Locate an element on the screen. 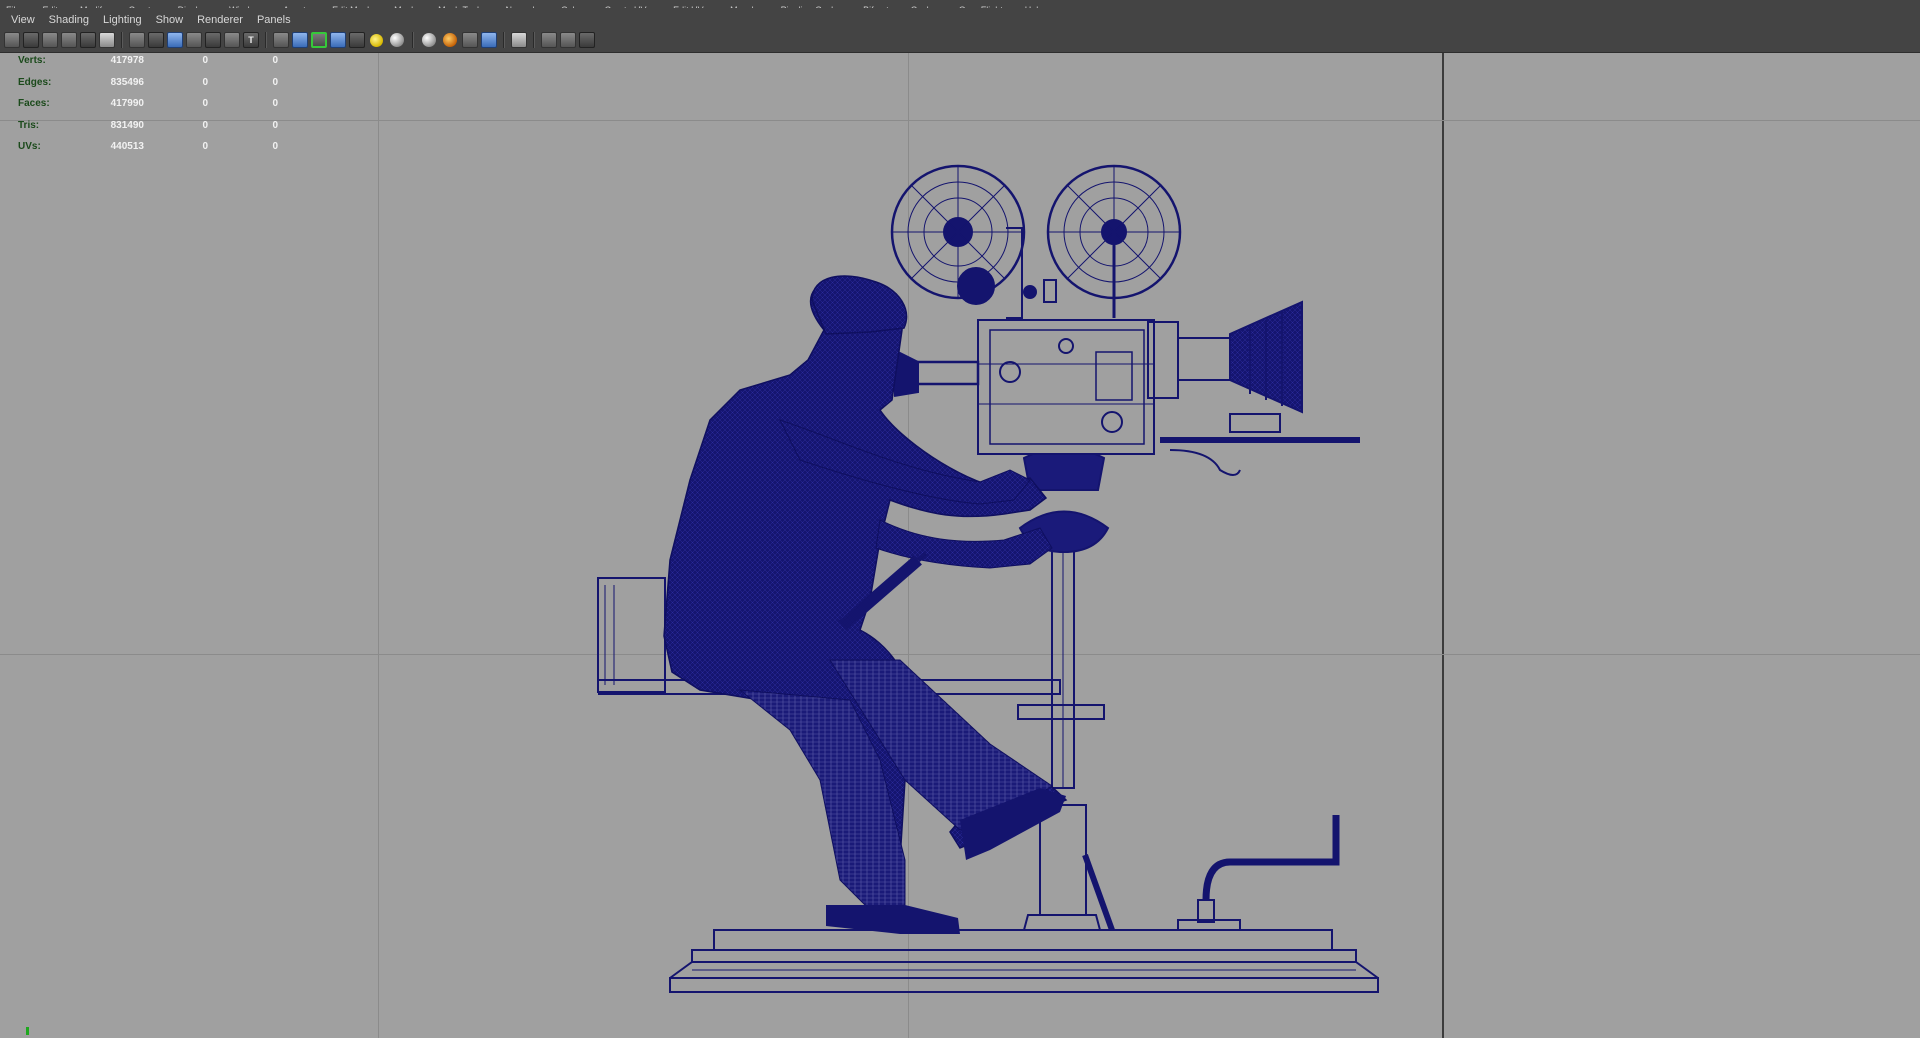 The image size is (1920, 1038). film-reel-back is located at coordinates (1114, 241).